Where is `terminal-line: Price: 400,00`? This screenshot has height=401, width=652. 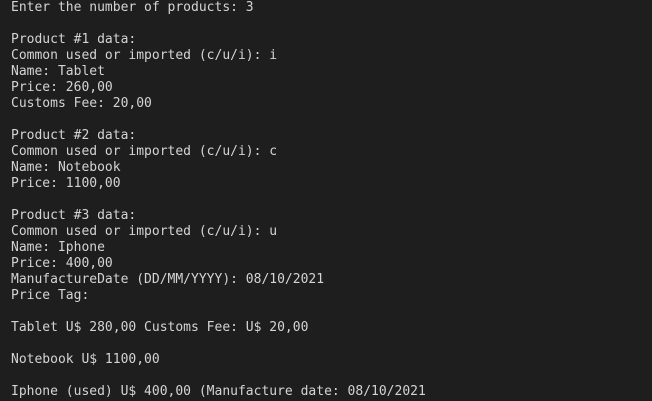
terminal-line: Price: 400,00 is located at coordinates (62, 263).